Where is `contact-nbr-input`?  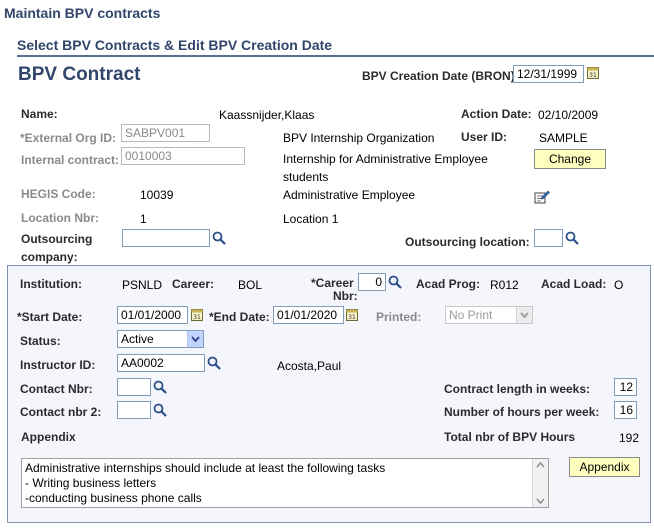
contact-nbr-input is located at coordinates (134, 387).